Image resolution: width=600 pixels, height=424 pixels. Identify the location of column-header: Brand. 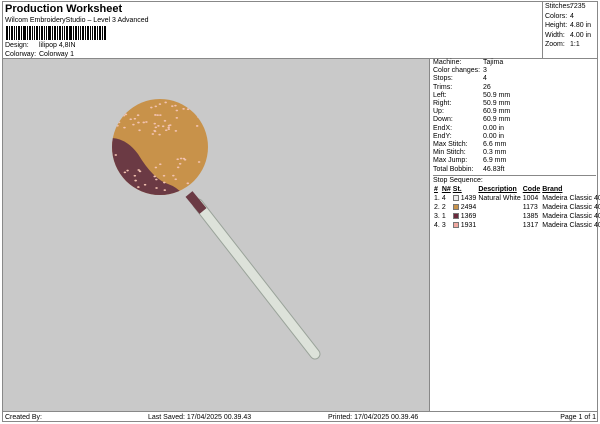
(552, 190).